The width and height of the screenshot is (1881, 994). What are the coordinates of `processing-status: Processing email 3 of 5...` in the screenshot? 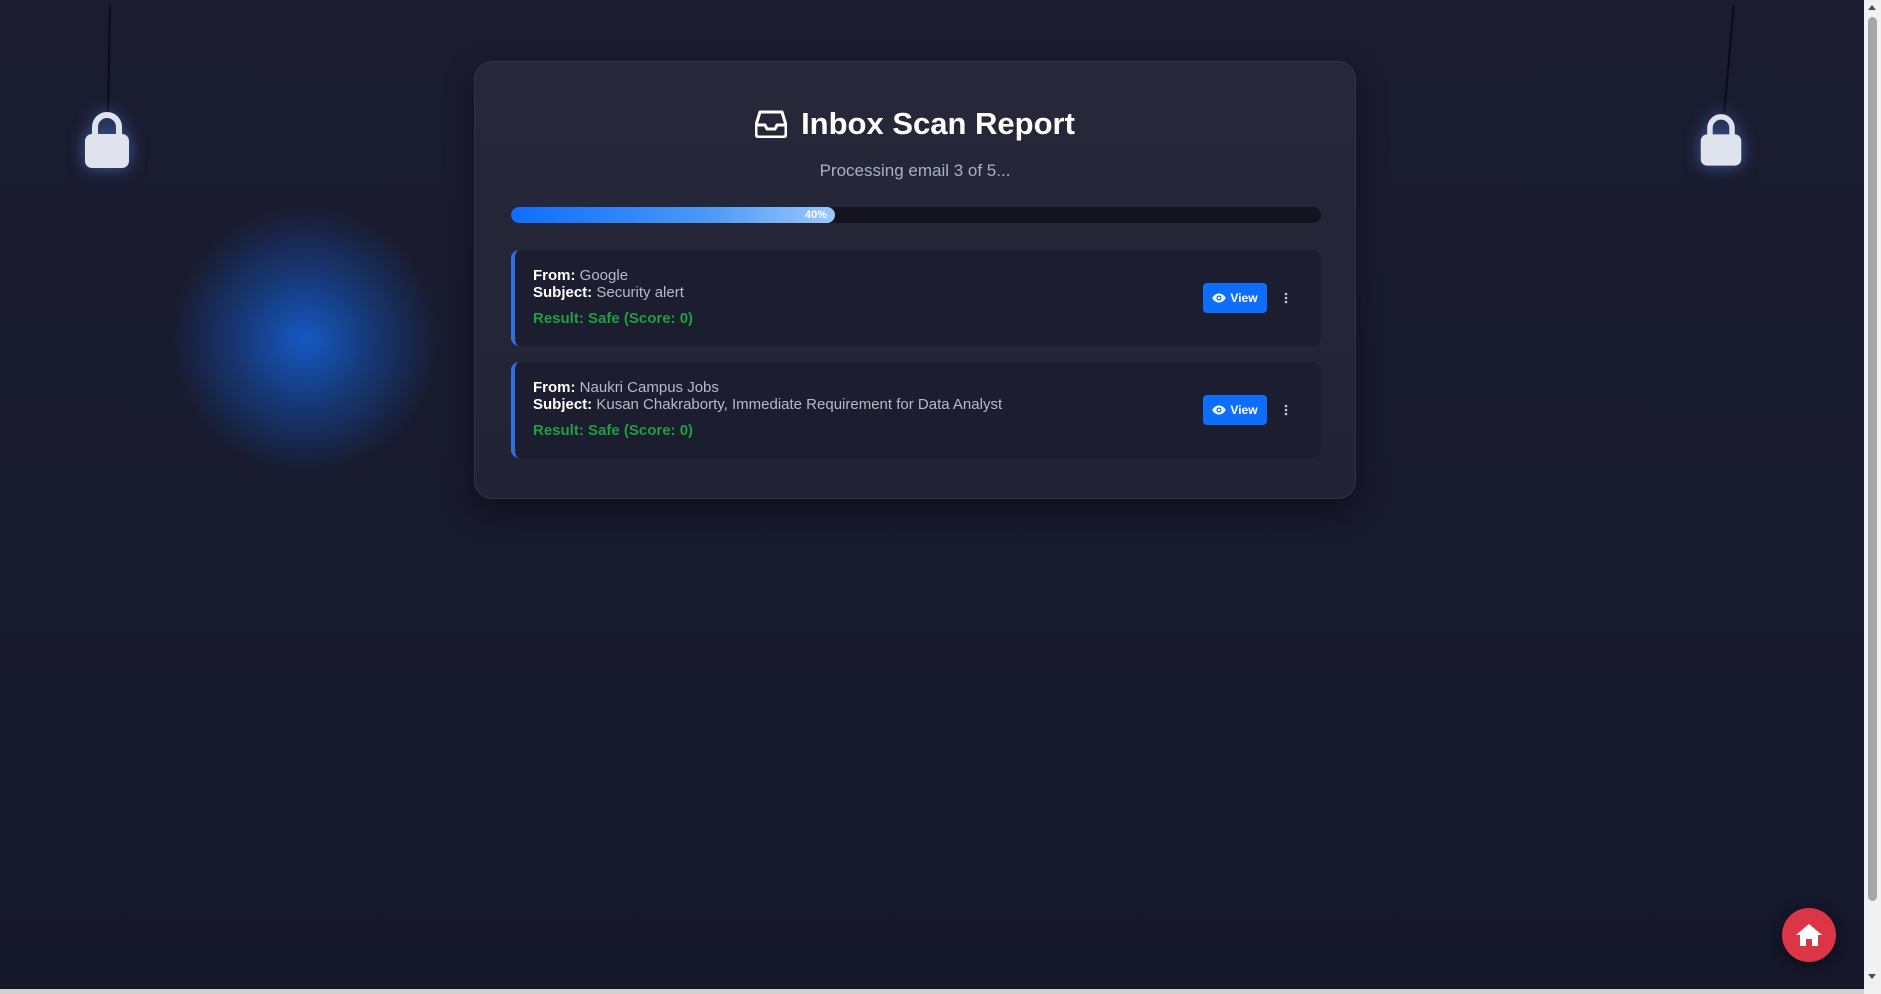 It's located at (915, 170).